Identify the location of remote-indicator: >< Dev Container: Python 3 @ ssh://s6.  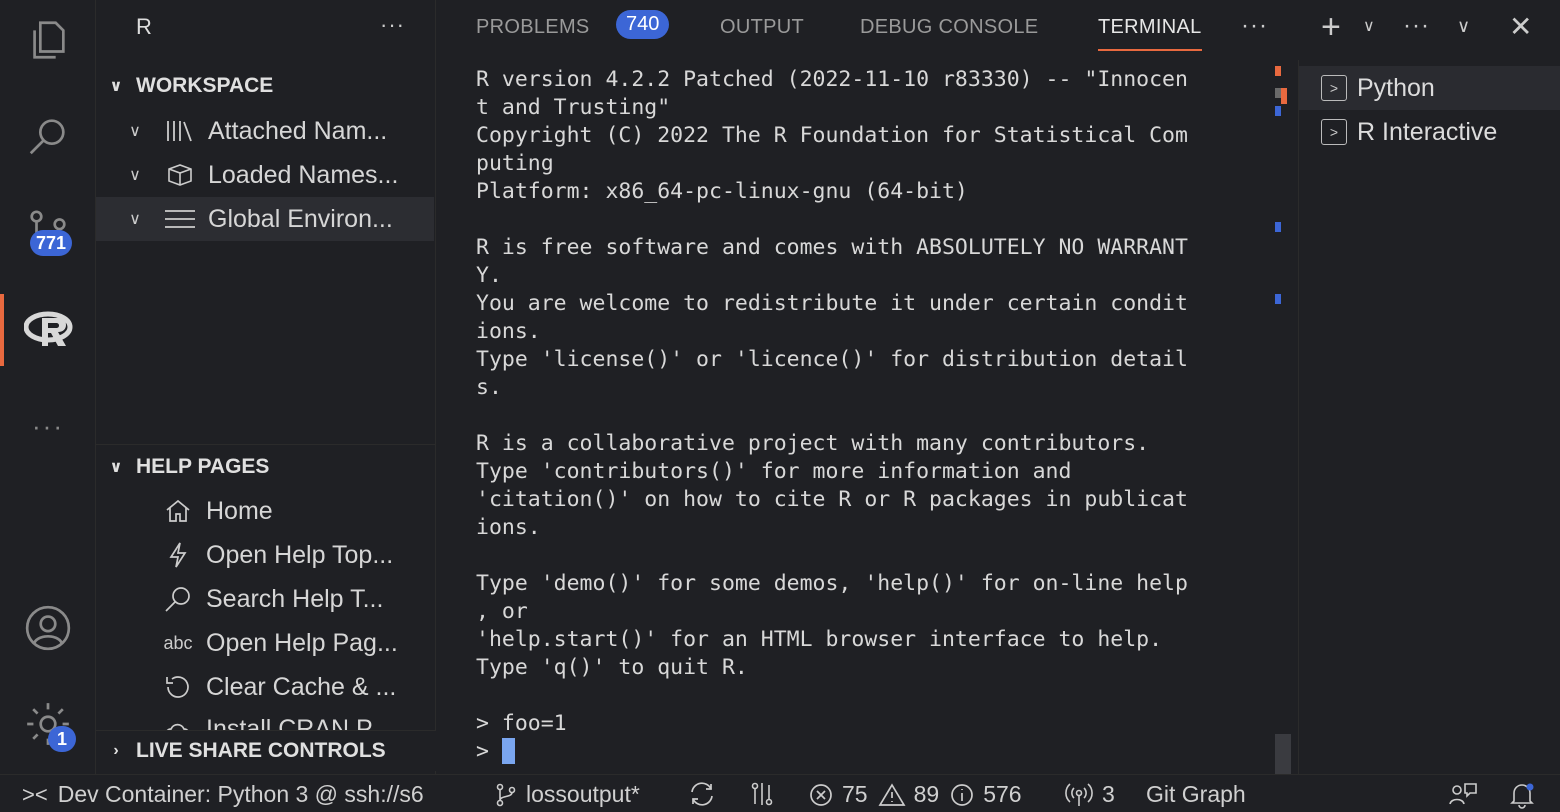
(223, 794).